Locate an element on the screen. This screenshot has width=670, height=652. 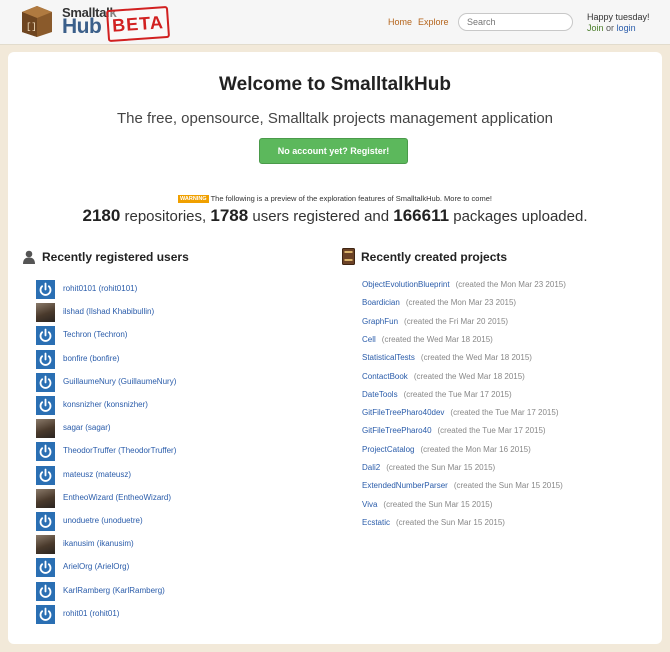
project-link: ExtendedNumberParser is located at coordinates (405, 485).